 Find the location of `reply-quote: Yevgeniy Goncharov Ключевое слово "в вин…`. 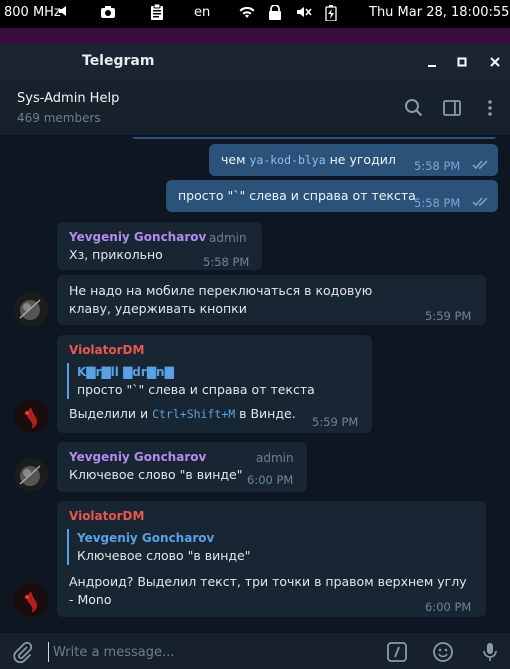

reply-quote: Yevgeniy Goncharov Ключевое слово "в вин… is located at coordinates (158, 547).